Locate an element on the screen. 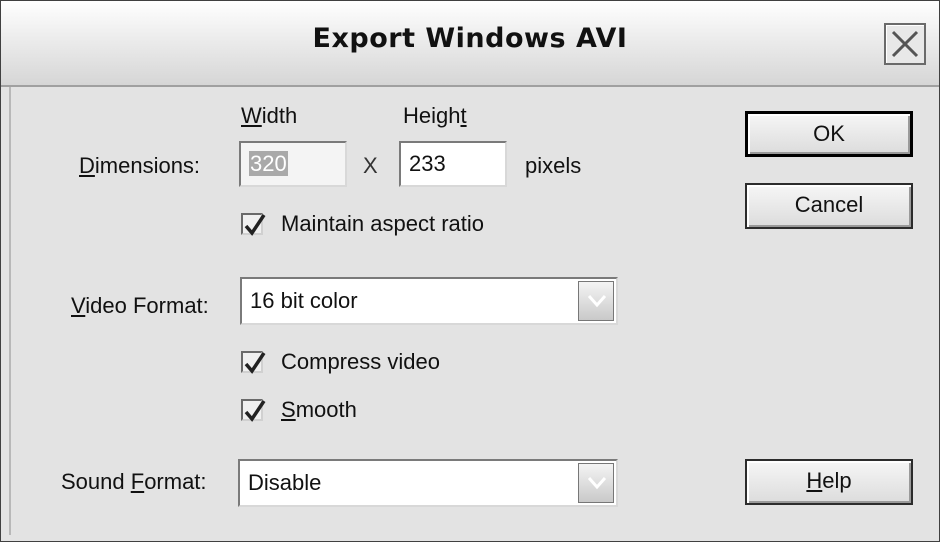 This screenshot has width=940, height=542. close-icon is located at coordinates (905, 44).